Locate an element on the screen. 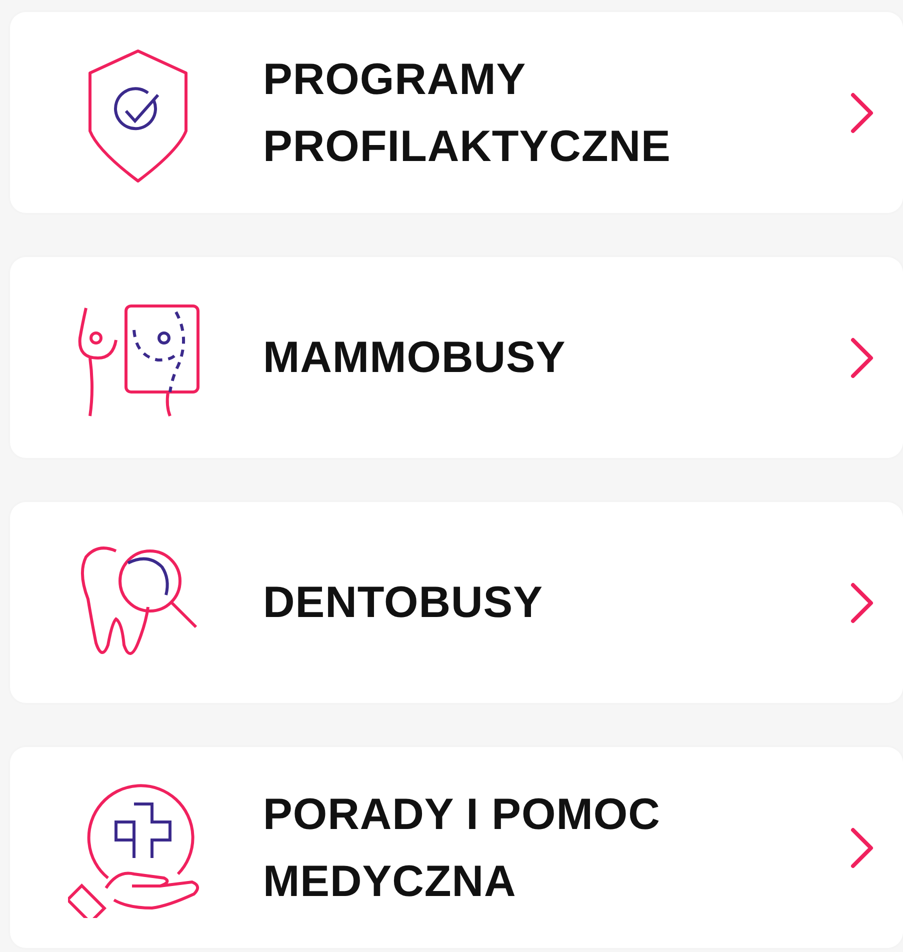  menu-label: MAMMOBUSY is located at coordinates (415, 358).